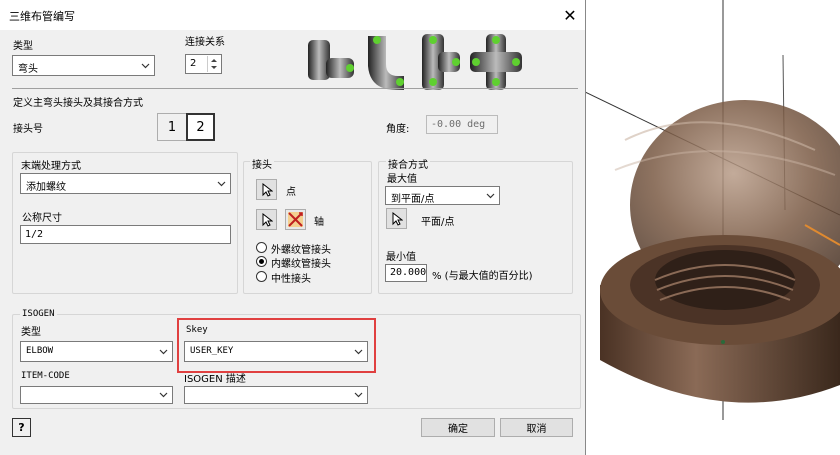 The width and height of the screenshot is (840, 455). I want to click on isogen-type-label: 类型, so click(31, 332).